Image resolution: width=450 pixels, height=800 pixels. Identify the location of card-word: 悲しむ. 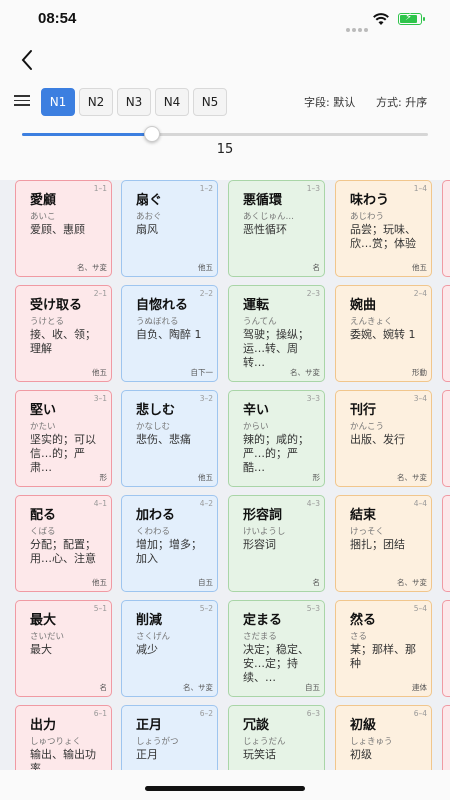
(156, 410).